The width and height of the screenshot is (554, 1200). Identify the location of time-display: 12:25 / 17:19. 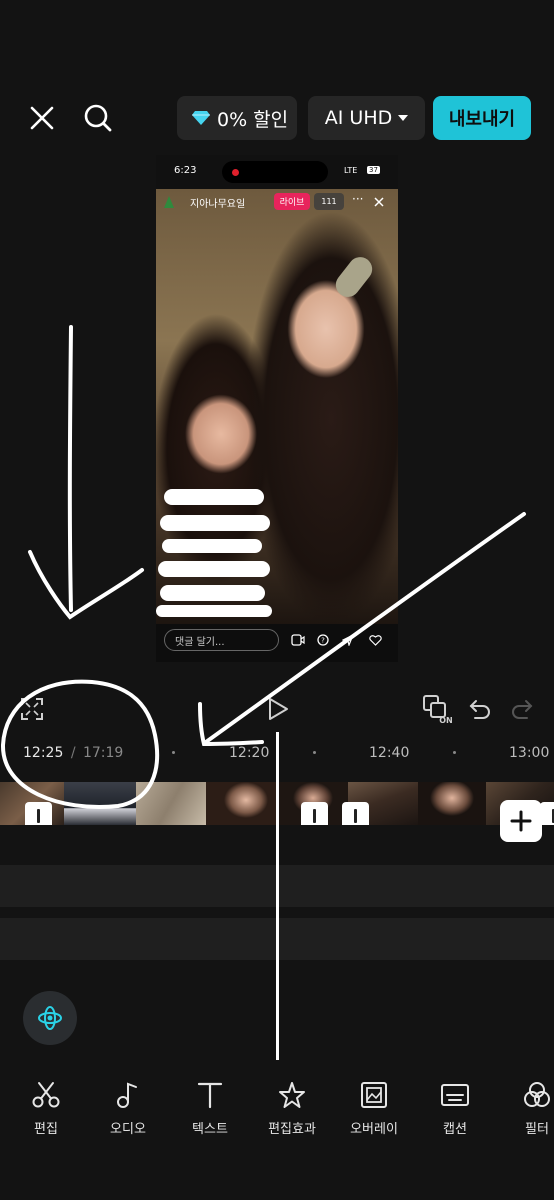
(73, 753).